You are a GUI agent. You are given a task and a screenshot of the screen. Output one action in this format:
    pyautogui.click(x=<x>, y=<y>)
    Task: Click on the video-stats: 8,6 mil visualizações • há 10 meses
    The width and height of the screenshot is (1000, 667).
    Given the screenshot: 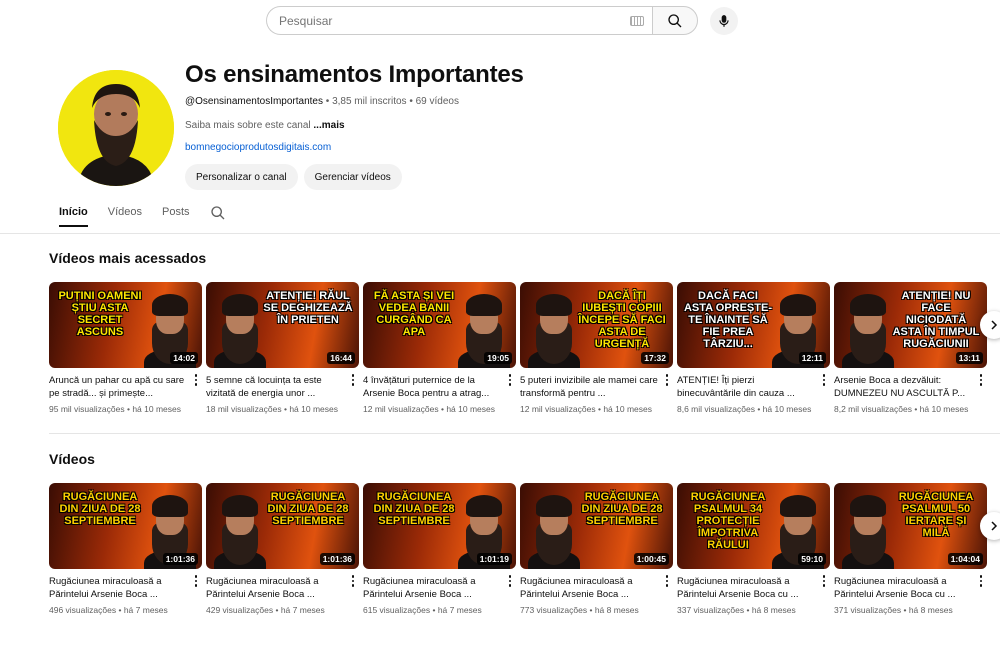 What is the action you would take?
    pyautogui.click(x=753, y=409)
    